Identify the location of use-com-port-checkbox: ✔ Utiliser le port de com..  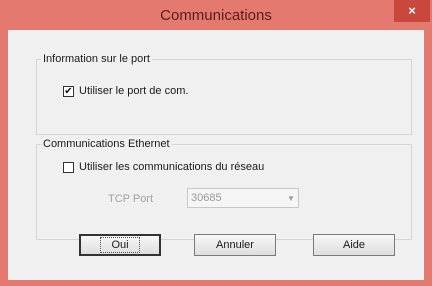
(125, 91).